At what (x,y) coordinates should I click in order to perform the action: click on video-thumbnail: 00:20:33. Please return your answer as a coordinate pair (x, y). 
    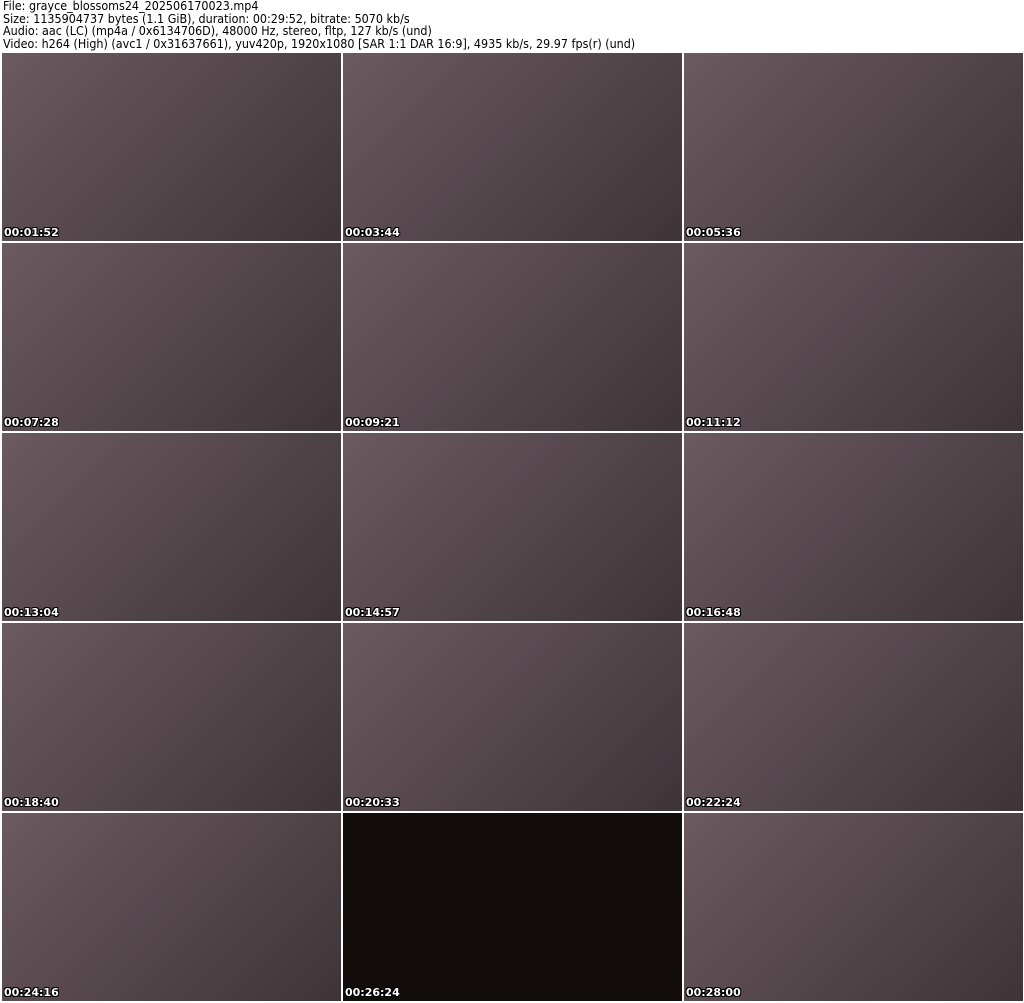
    Looking at the image, I should click on (512, 717).